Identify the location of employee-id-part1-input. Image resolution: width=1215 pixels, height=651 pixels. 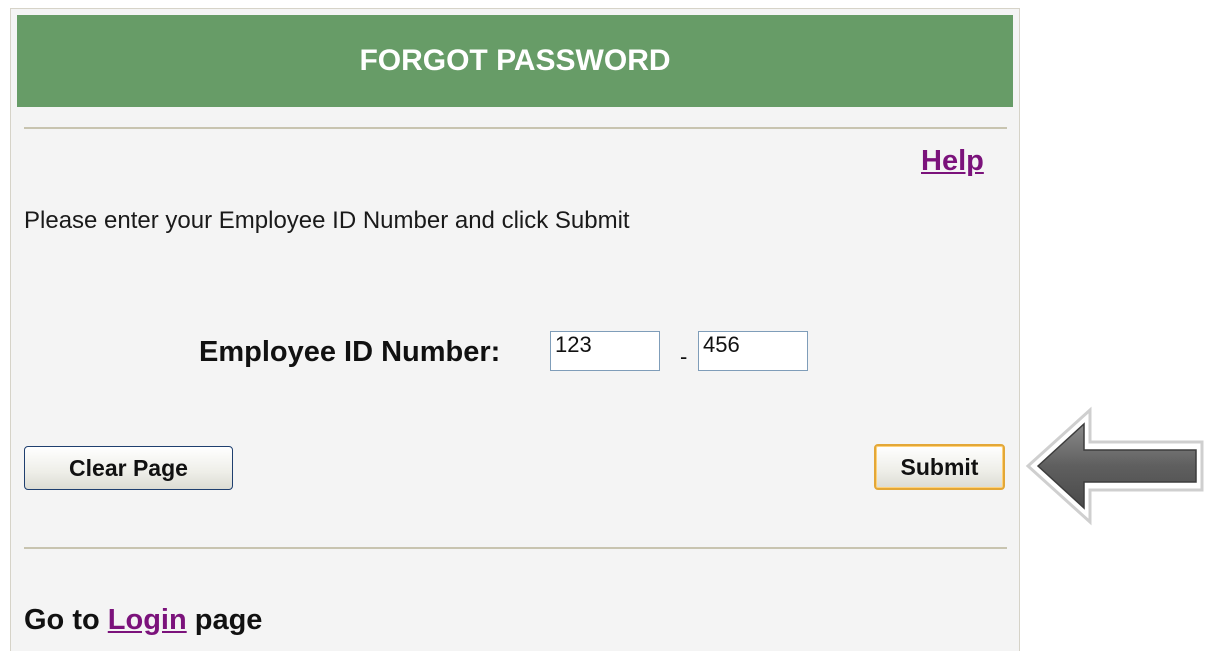
(605, 351).